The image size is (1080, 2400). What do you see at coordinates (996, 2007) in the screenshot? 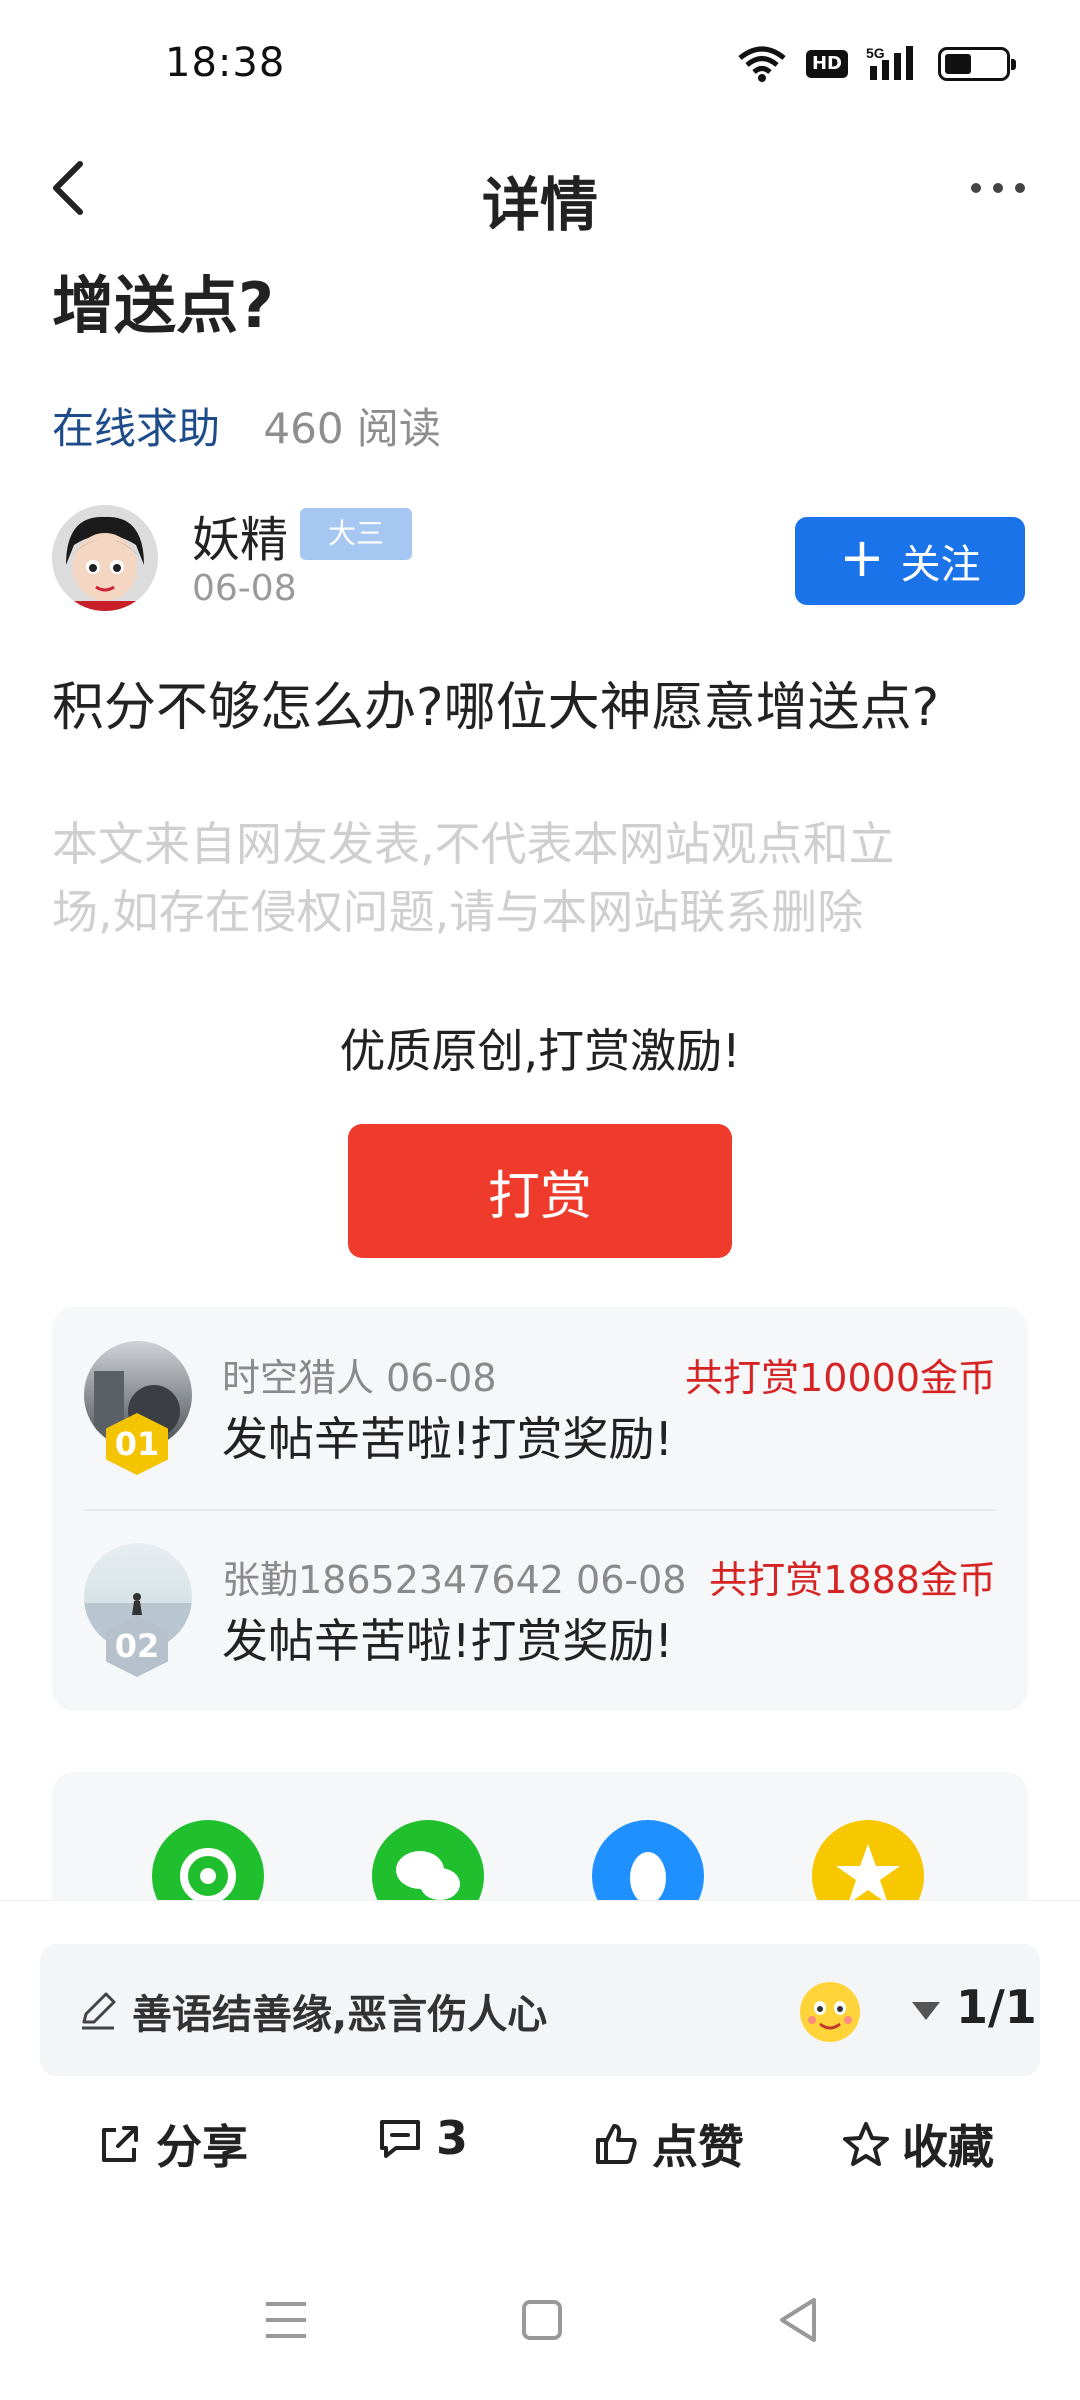
I see `page-indicator: 1/1` at bounding box center [996, 2007].